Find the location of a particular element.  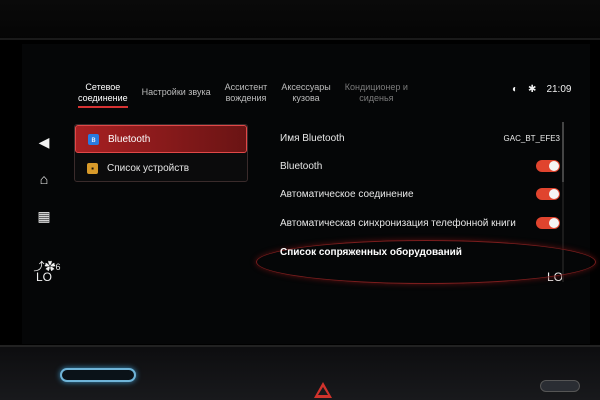

bluetooth-row: Bluetooth is located at coordinates (420, 166).